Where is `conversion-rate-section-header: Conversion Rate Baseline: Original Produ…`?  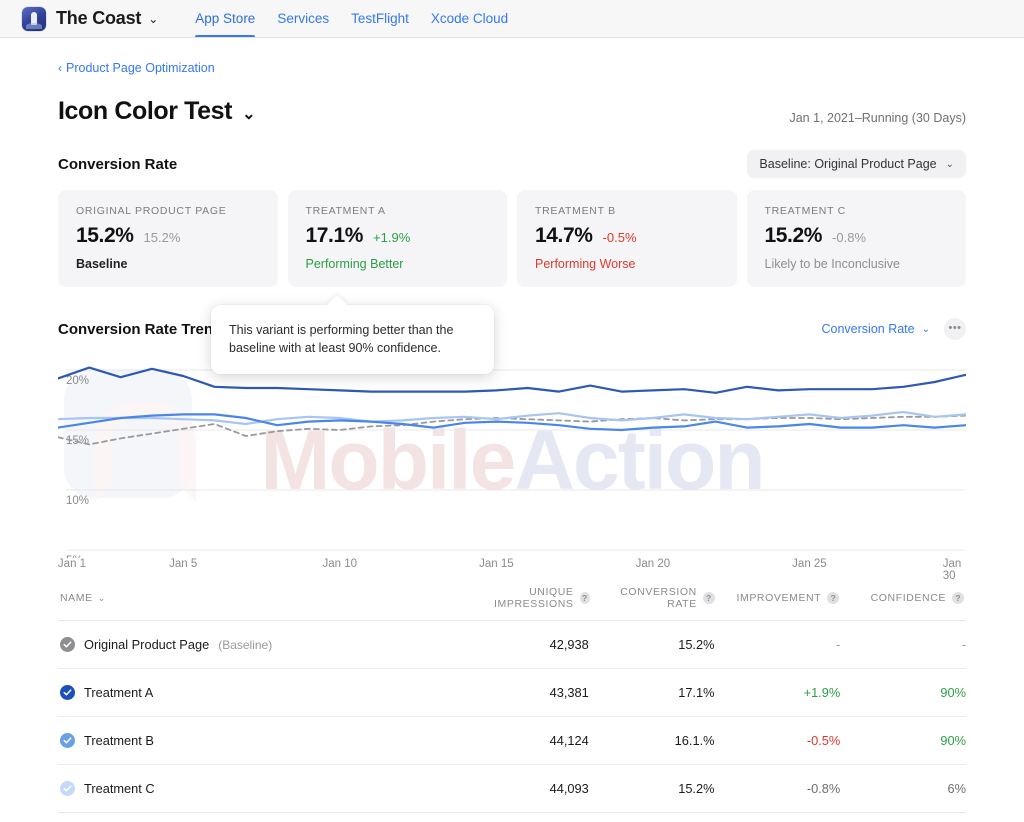
conversion-rate-section-header: Conversion Rate Baseline: Original Produ… is located at coordinates (512, 164).